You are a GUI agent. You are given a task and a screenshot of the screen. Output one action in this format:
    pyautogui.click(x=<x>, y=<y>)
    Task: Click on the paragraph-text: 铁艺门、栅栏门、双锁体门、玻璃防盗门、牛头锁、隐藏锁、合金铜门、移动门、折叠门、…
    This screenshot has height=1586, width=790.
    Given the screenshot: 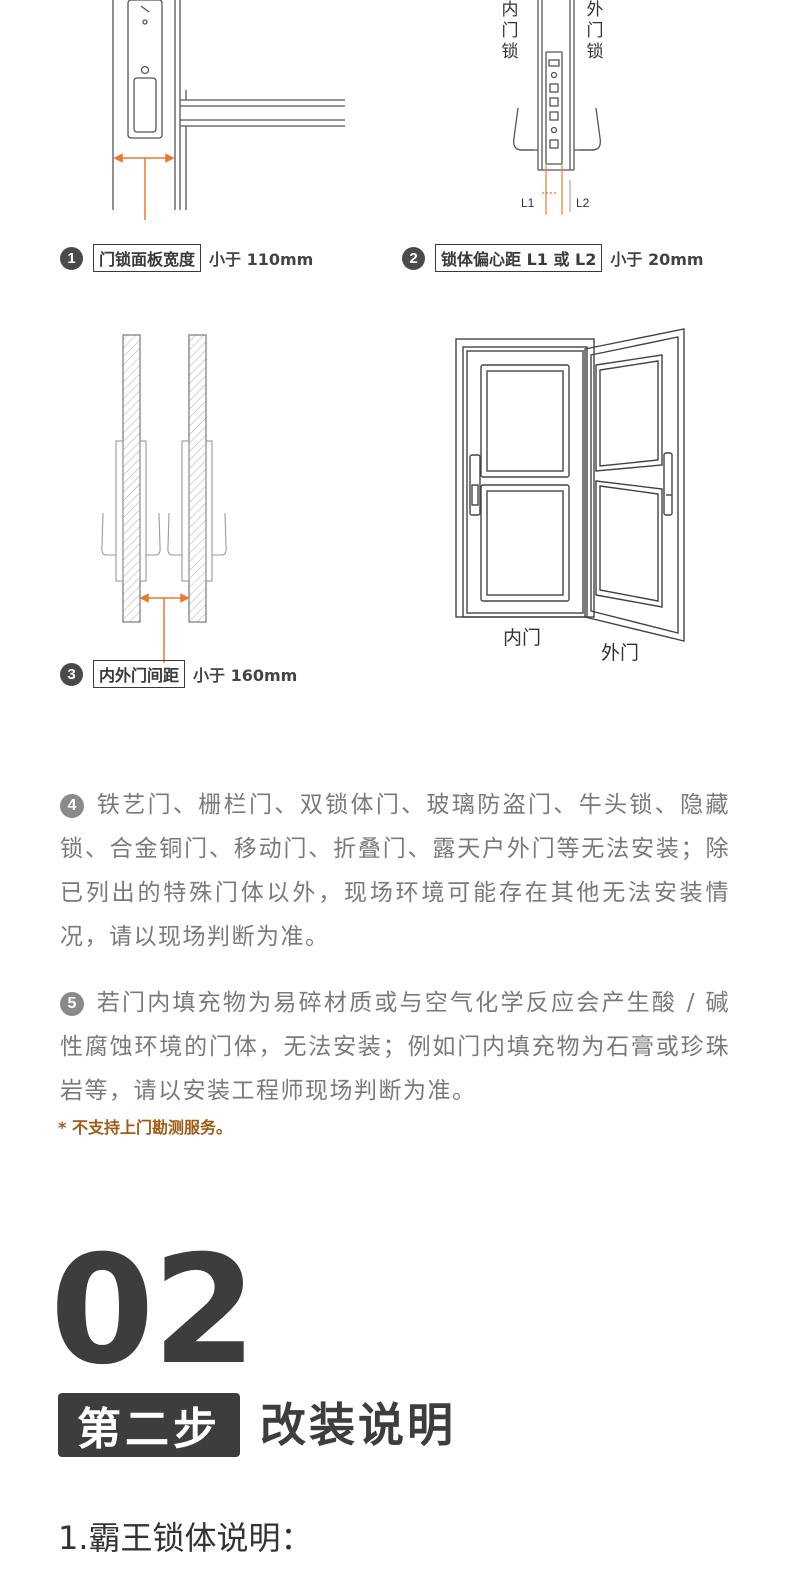 What is the action you would take?
    pyautogui.click(x=395, y=871)
    